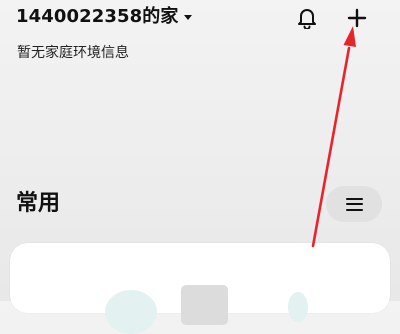 Image resolution: width=400 pixels, height=334 pixels. Describe the element at coordinates (38, 203) in the screenshot. I see `section-title: 常用` at that location.